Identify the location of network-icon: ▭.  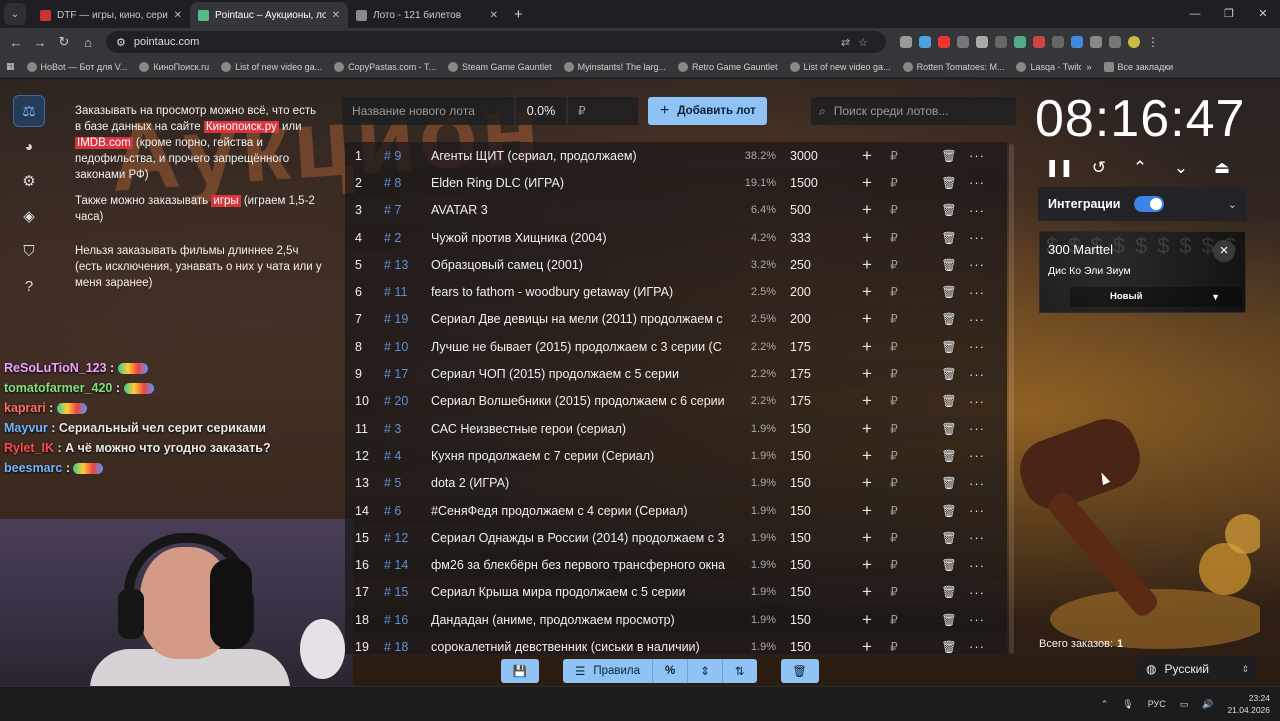
(1184, 704).